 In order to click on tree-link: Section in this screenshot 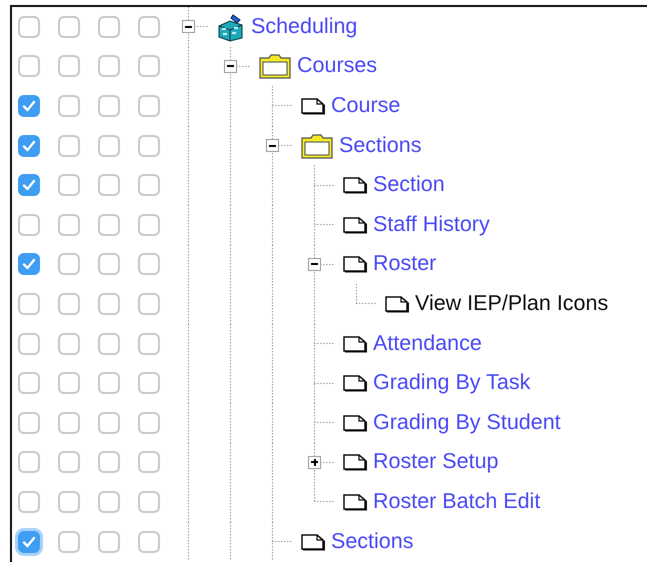, I will do `click(409, 185)`.